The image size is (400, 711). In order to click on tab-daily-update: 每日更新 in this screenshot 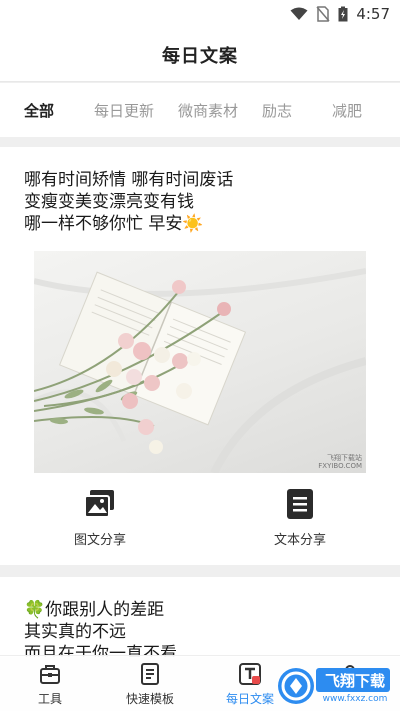, I will do `click(112, 110)`.